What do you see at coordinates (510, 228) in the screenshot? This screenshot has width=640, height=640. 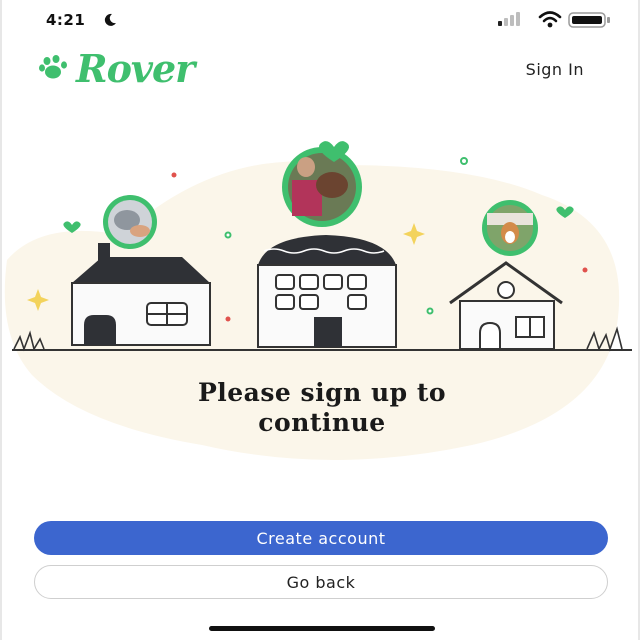 I see `pet-photo-corgi` at bounding box center [510, 228].